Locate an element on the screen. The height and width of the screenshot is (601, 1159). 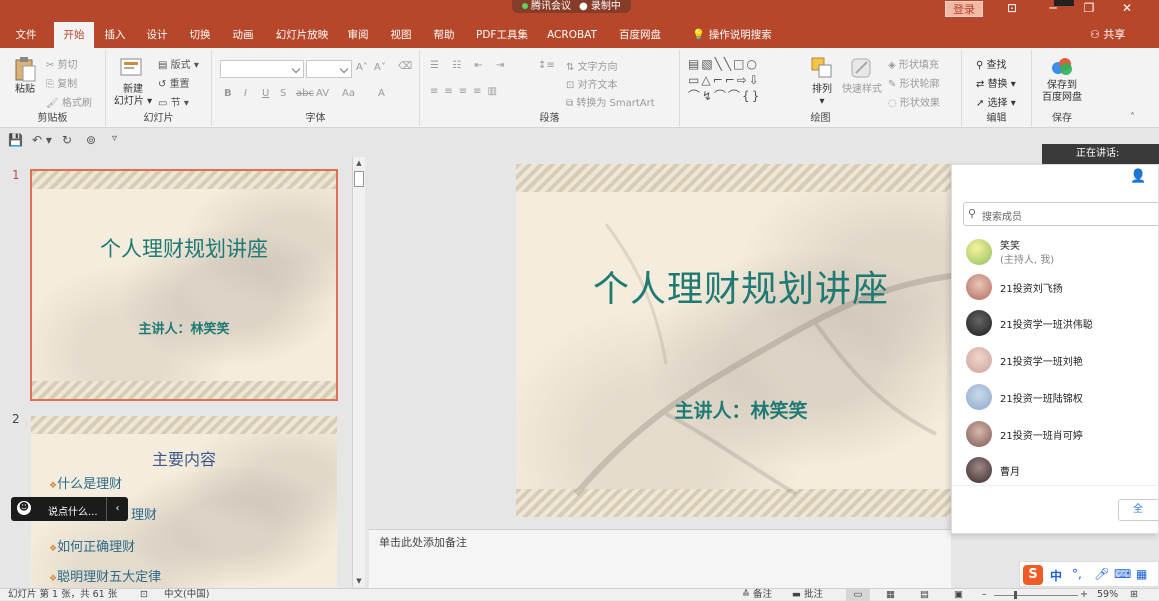
list-buttons: ☰ ☷ ⇤ ⇥ is located at coordinates (469, 65).